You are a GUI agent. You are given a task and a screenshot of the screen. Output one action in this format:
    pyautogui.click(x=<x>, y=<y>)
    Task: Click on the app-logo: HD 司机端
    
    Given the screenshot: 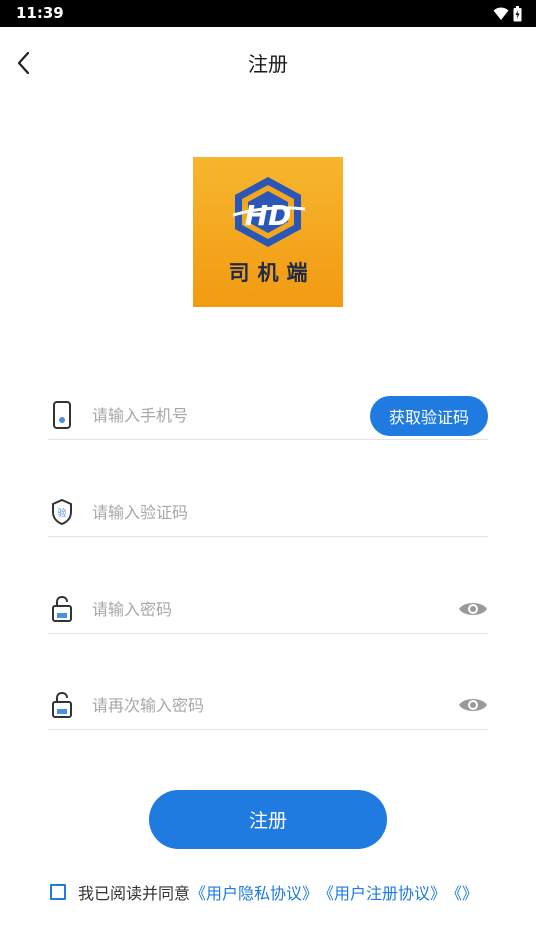 What is the action you would take?
    pyautogui.click(x=268, y=232)
    